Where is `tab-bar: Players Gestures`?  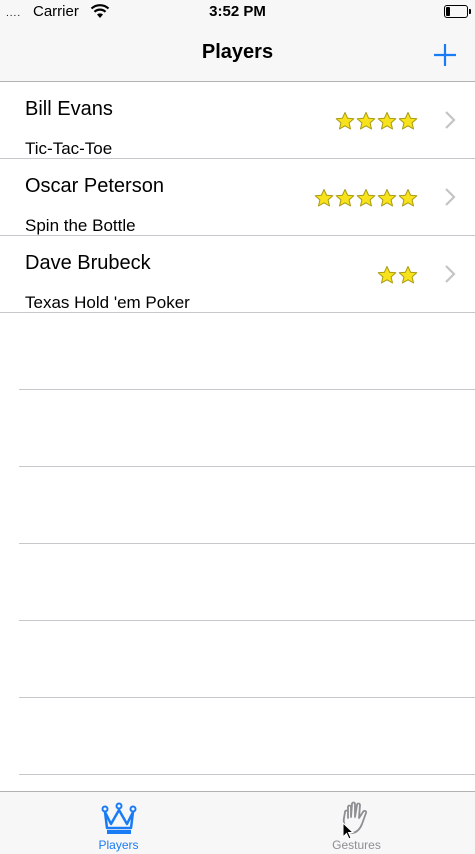
tab-bar: Players Gestures is located at coordinates (237, 822).